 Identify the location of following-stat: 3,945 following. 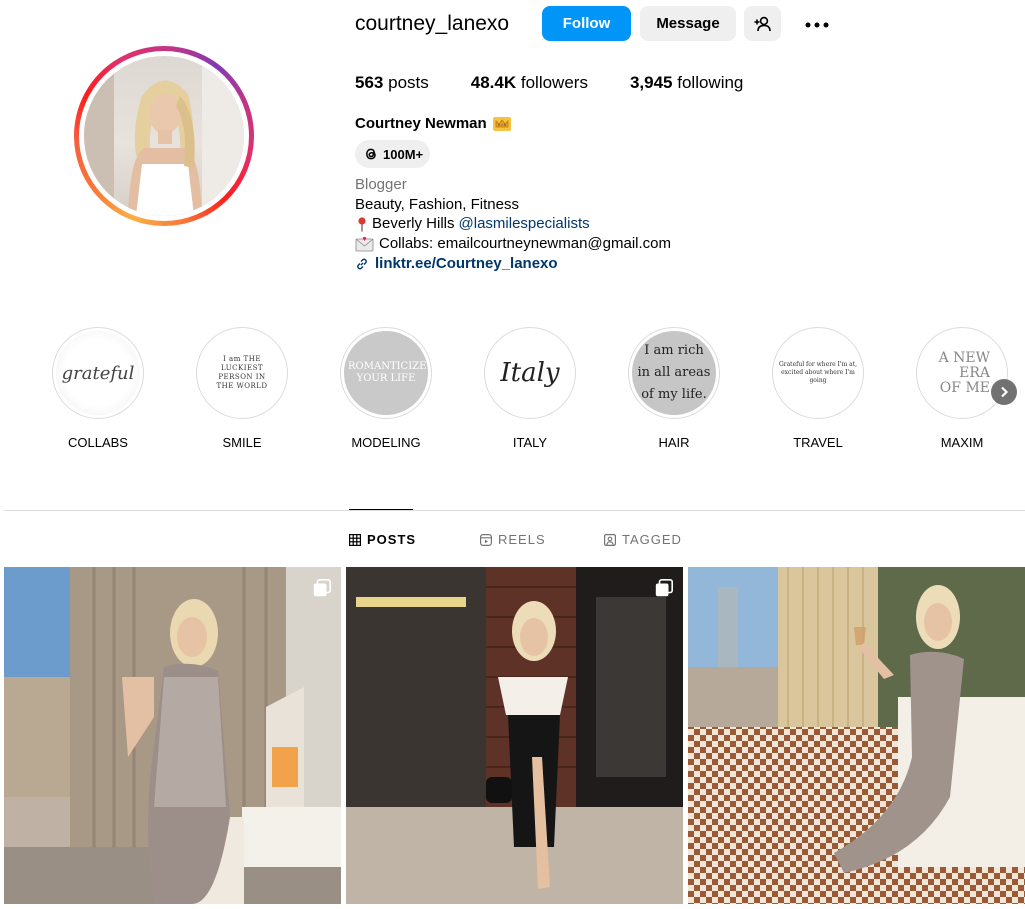
(686, 83).